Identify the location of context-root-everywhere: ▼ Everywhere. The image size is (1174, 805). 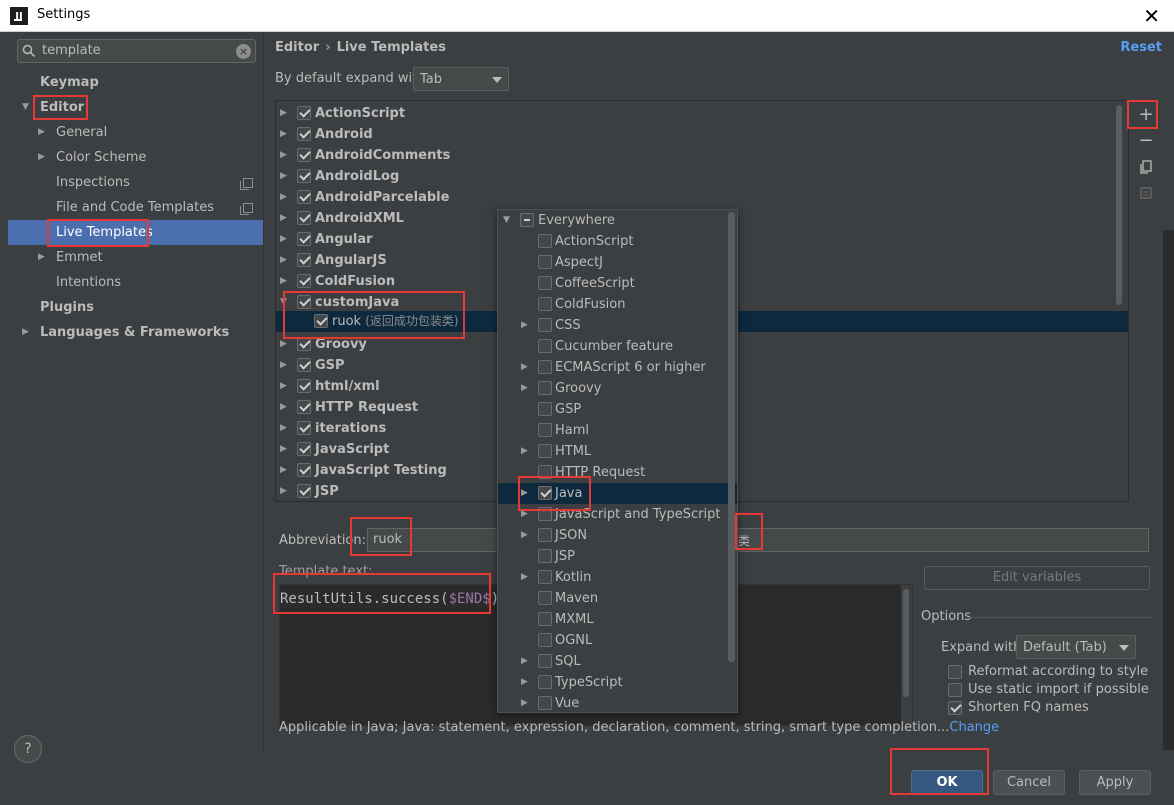
(617, 220).